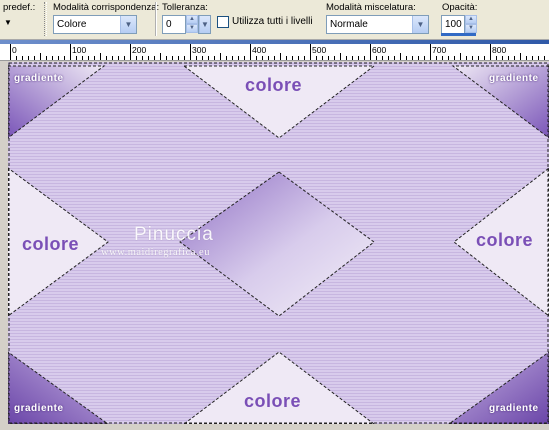 This screenshot has width=549, height=430. What do you see at coordinates (274, 42) in the screenshot?
I see `ruler-top-strip` at bounding box center [274, 42].